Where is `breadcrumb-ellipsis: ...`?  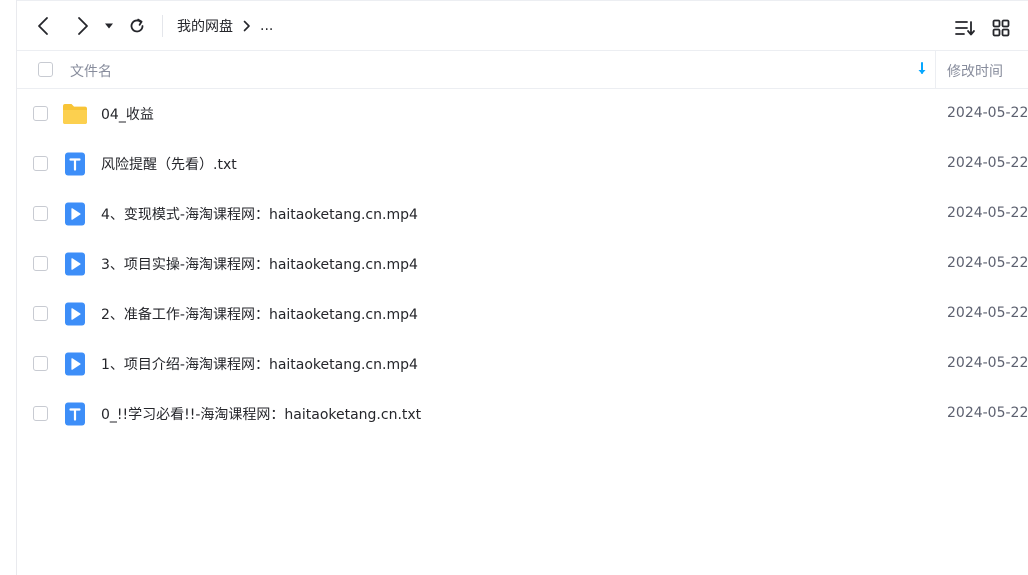 breadcrumb-ellipsis: ... is located at coordinates (266, 26).